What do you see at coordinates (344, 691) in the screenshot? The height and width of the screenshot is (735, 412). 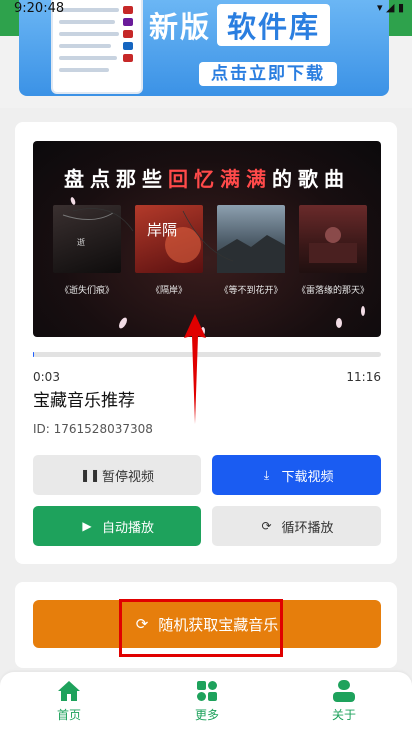 I see `person-icon` at bounding box center [344, 691].